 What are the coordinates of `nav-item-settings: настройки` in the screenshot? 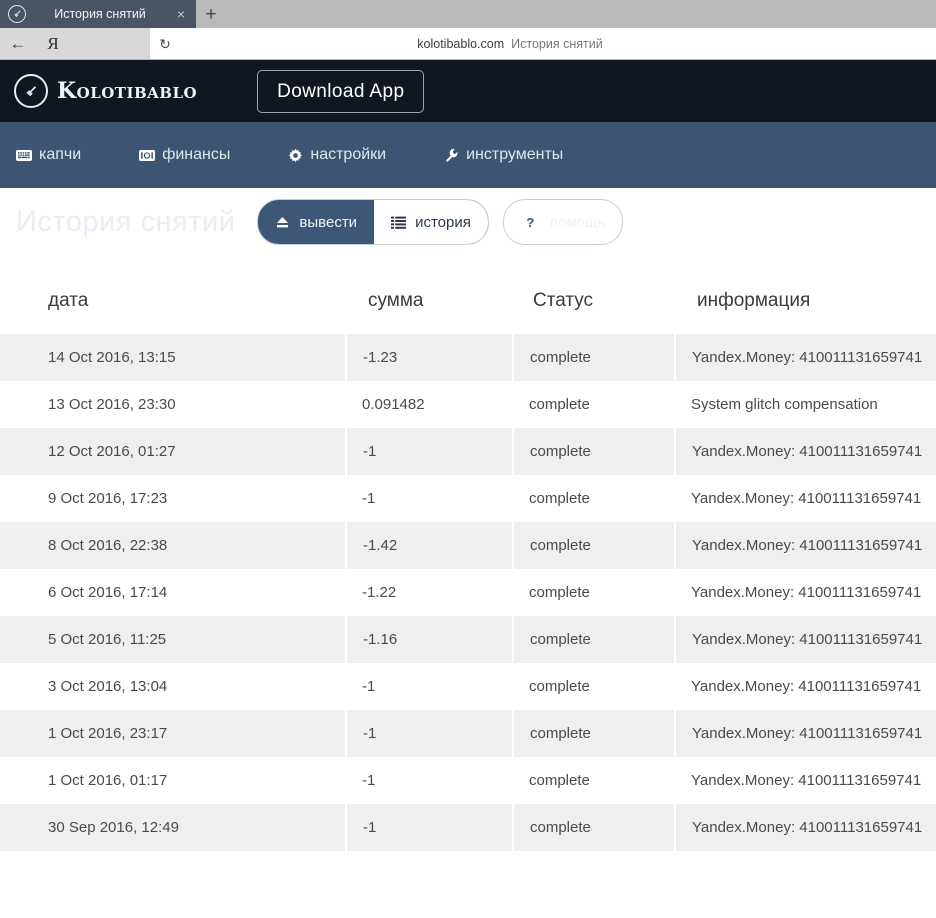 It's located at (337, 155).